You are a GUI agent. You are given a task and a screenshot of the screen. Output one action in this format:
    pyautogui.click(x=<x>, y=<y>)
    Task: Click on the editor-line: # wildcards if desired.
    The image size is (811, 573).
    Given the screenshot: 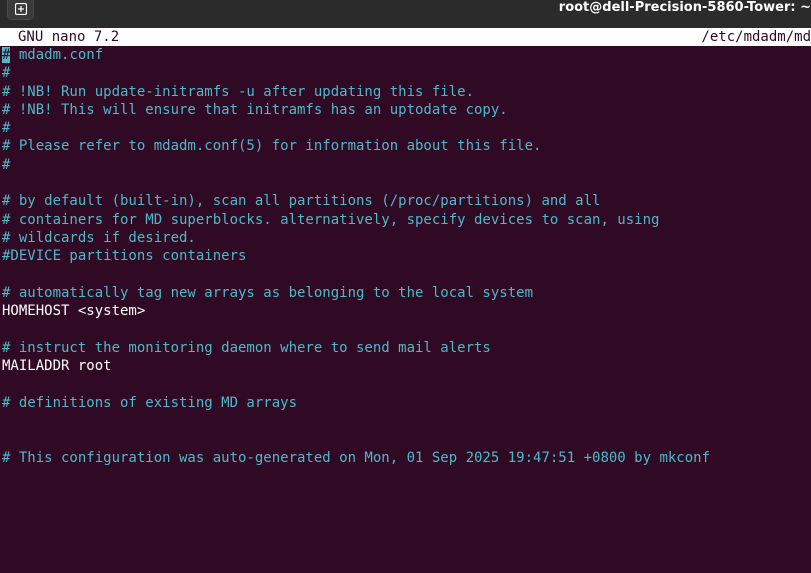 What is the action you would take?
    pyautogui.click(x=99, y=237)
    